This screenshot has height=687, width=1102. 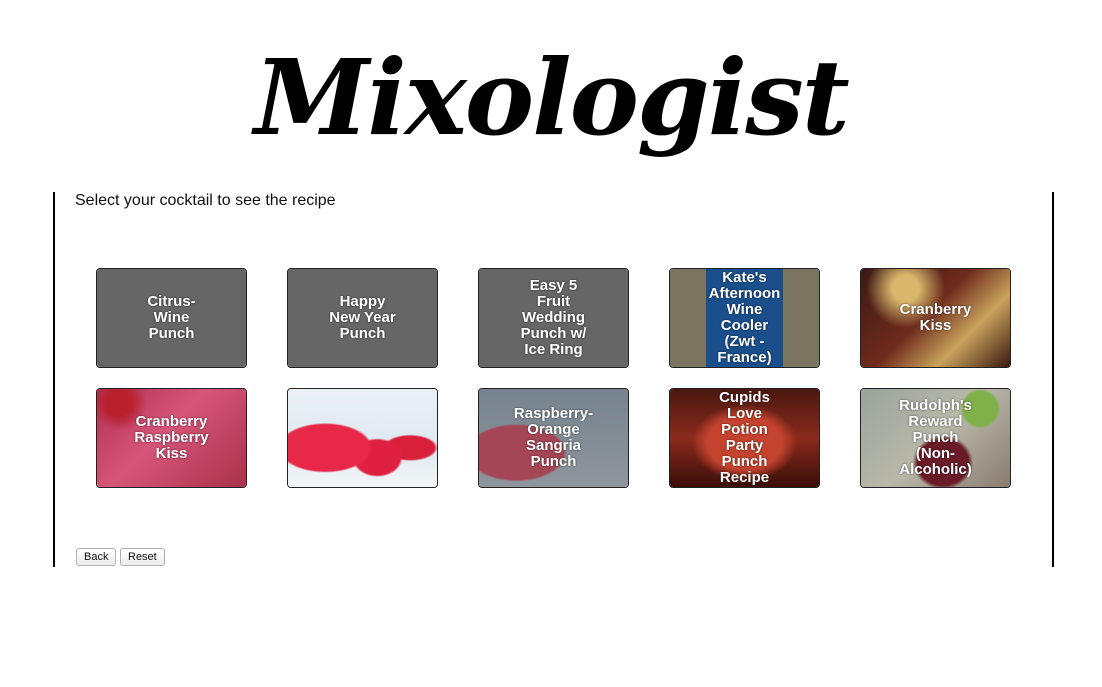 I want to click on cocktail-card-cranberry-kiss: Cranberry Kiss, so click(x=935, y=318).